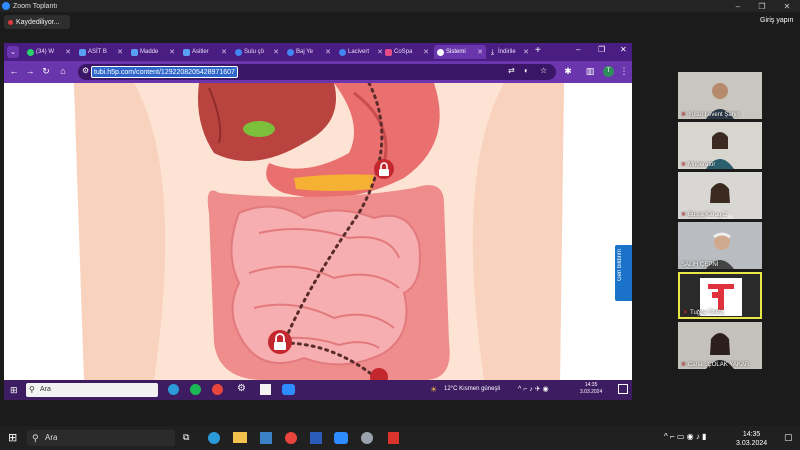 The image size is (800, 450). What do you see at coordinates (388, 52) in the screenshot?
I see `cospaces-icon` at bounding box center [388, 52].